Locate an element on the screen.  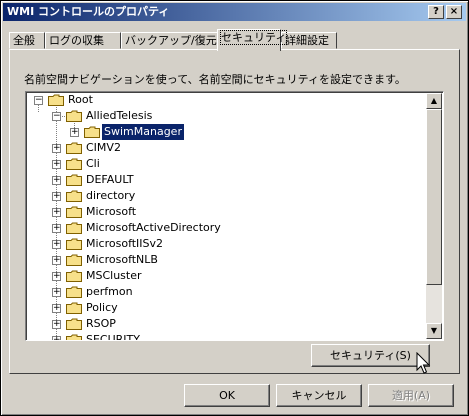
tree-node-cli: + Cli is located at coordinates (216, 164).